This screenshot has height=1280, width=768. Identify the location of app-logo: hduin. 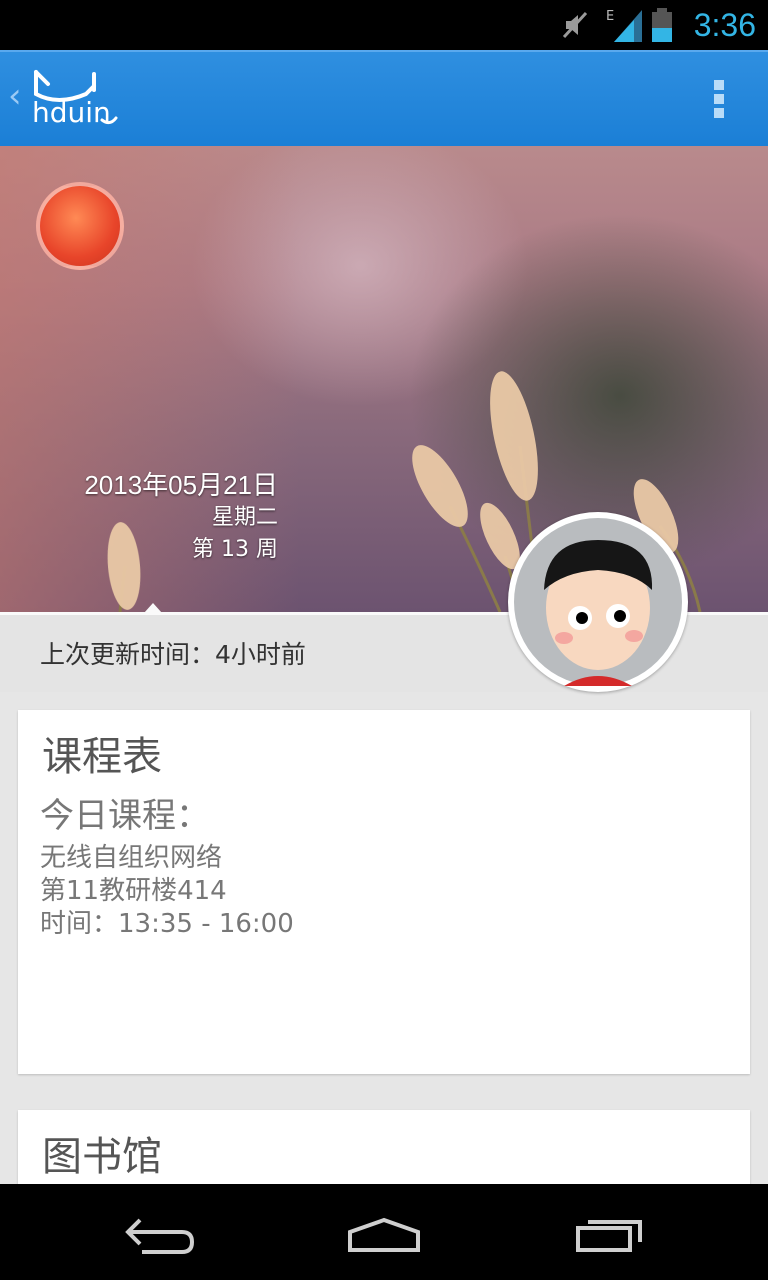
(75, 99).